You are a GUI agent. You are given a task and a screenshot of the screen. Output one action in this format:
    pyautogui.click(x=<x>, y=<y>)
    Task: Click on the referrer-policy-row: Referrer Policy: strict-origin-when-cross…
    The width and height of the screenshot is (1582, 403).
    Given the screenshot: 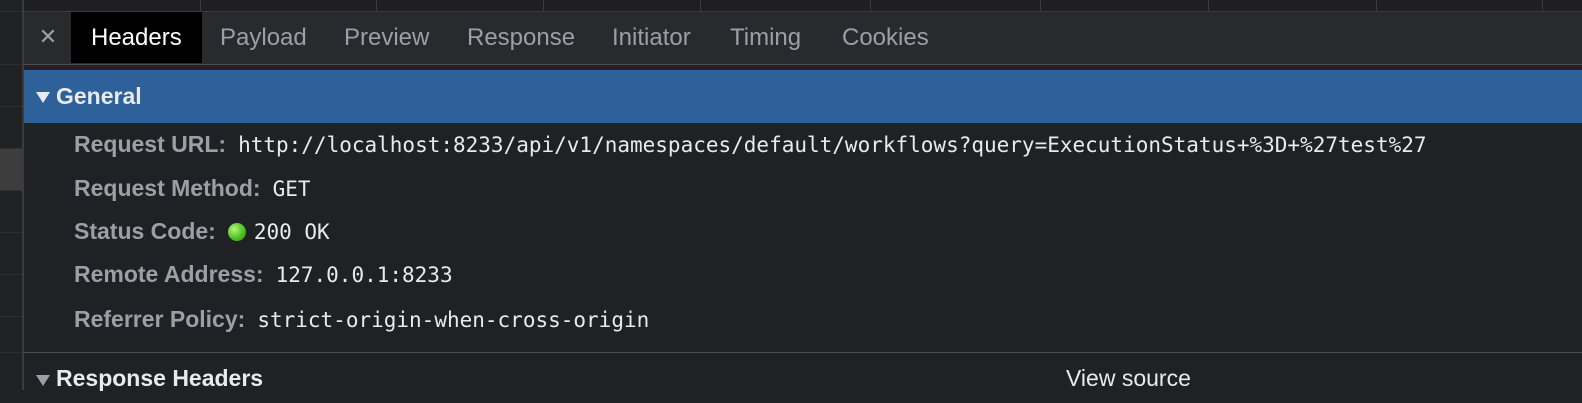 What is the action you would take?
    pyautogui.click(x=361, y=319)
    